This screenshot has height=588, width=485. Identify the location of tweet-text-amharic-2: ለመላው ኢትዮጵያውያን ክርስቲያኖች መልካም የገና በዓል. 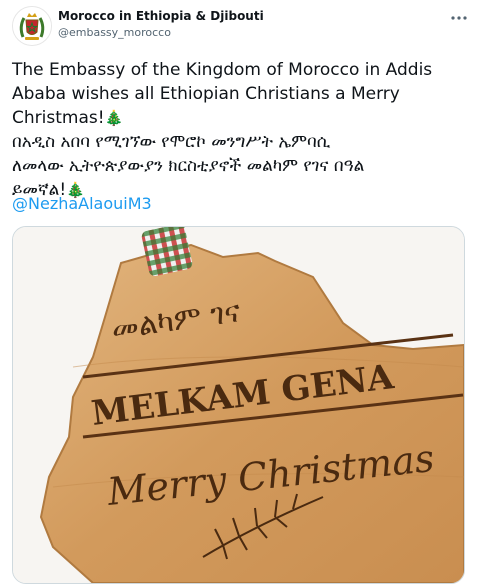
(188, 166).